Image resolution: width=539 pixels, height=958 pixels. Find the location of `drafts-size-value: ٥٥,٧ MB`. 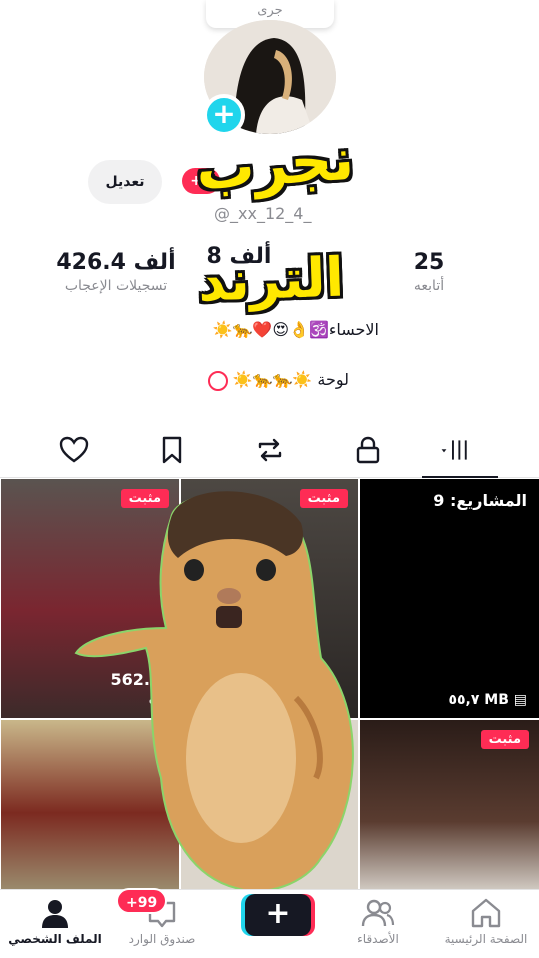

drafts-size-value: ٥٥,٧ MB is located at coordinates (478, 700).